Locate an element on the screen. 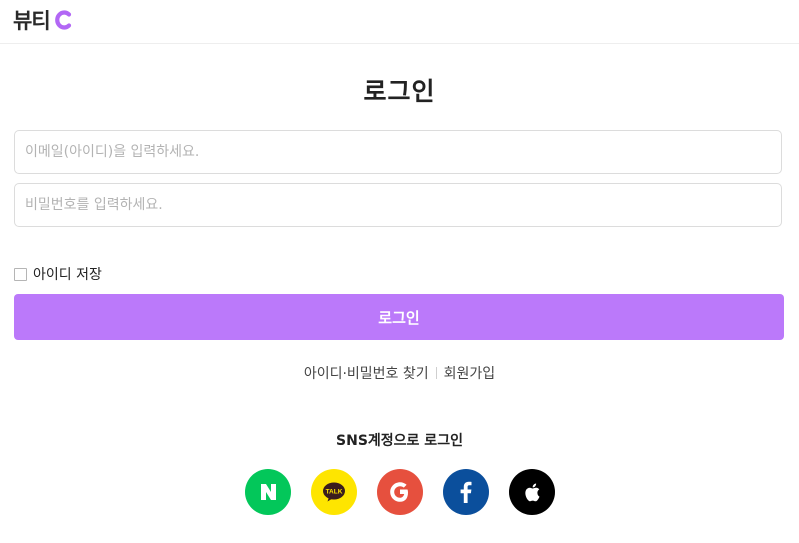 The width and height of the screenshot is (799, 543). login-button: 로그인 is located at coordinates (399, 317).